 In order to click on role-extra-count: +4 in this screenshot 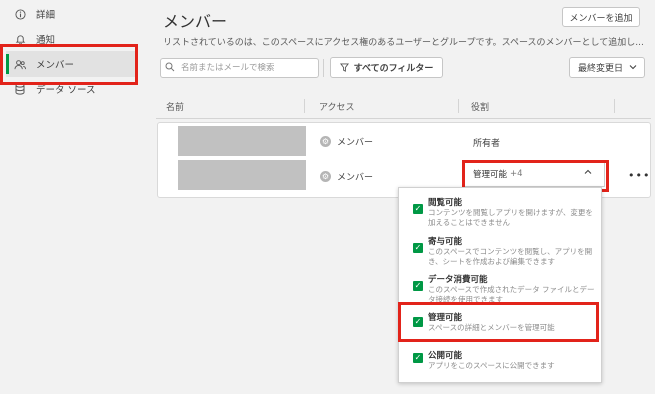, I will do `click(516, 174)`.